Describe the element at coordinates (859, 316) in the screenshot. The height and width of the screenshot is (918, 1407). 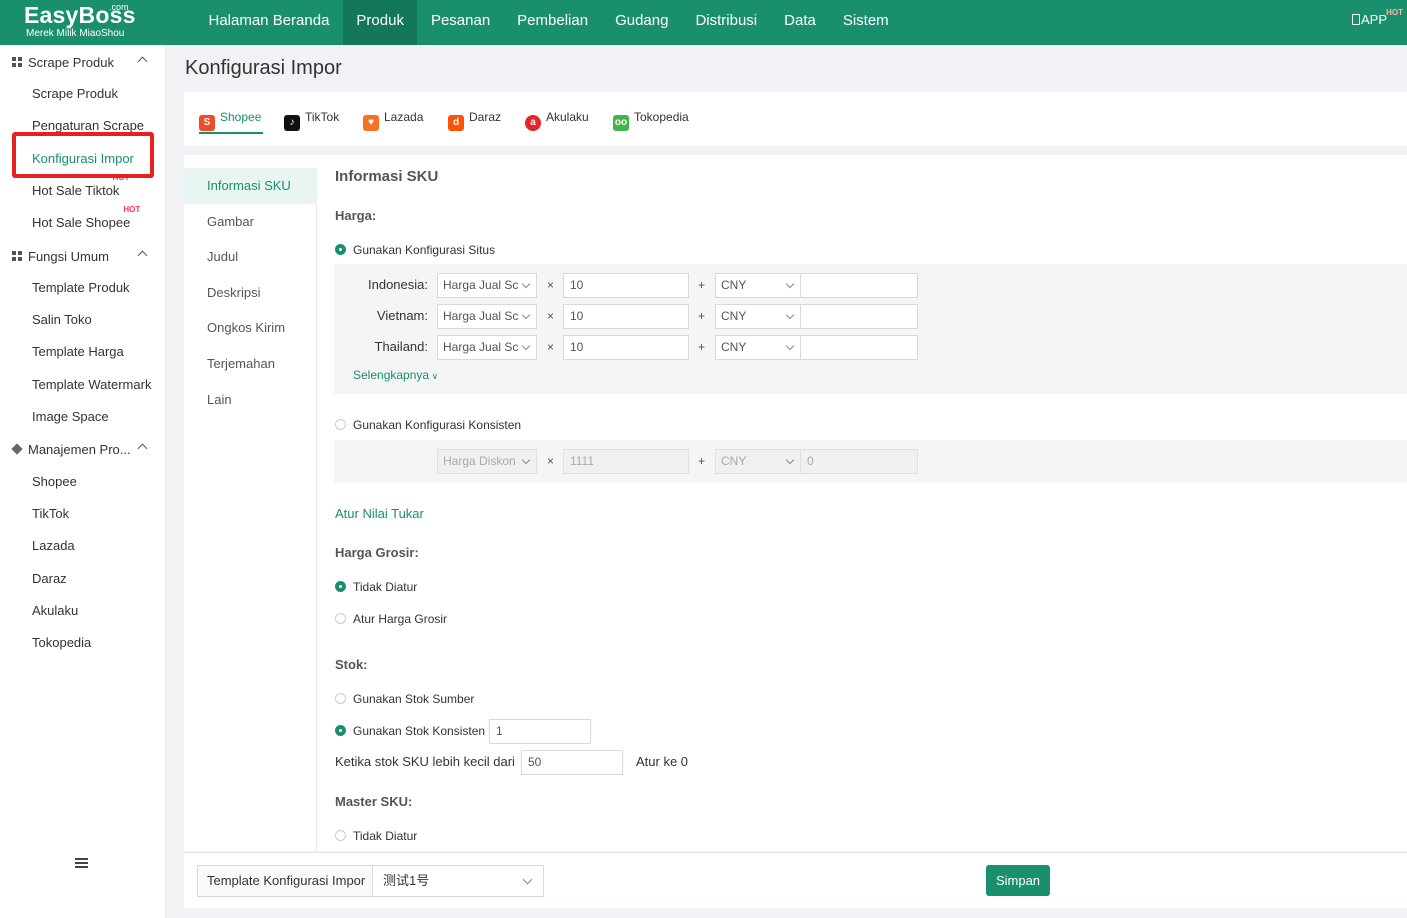
I see `add-input-vietnam` at that location.